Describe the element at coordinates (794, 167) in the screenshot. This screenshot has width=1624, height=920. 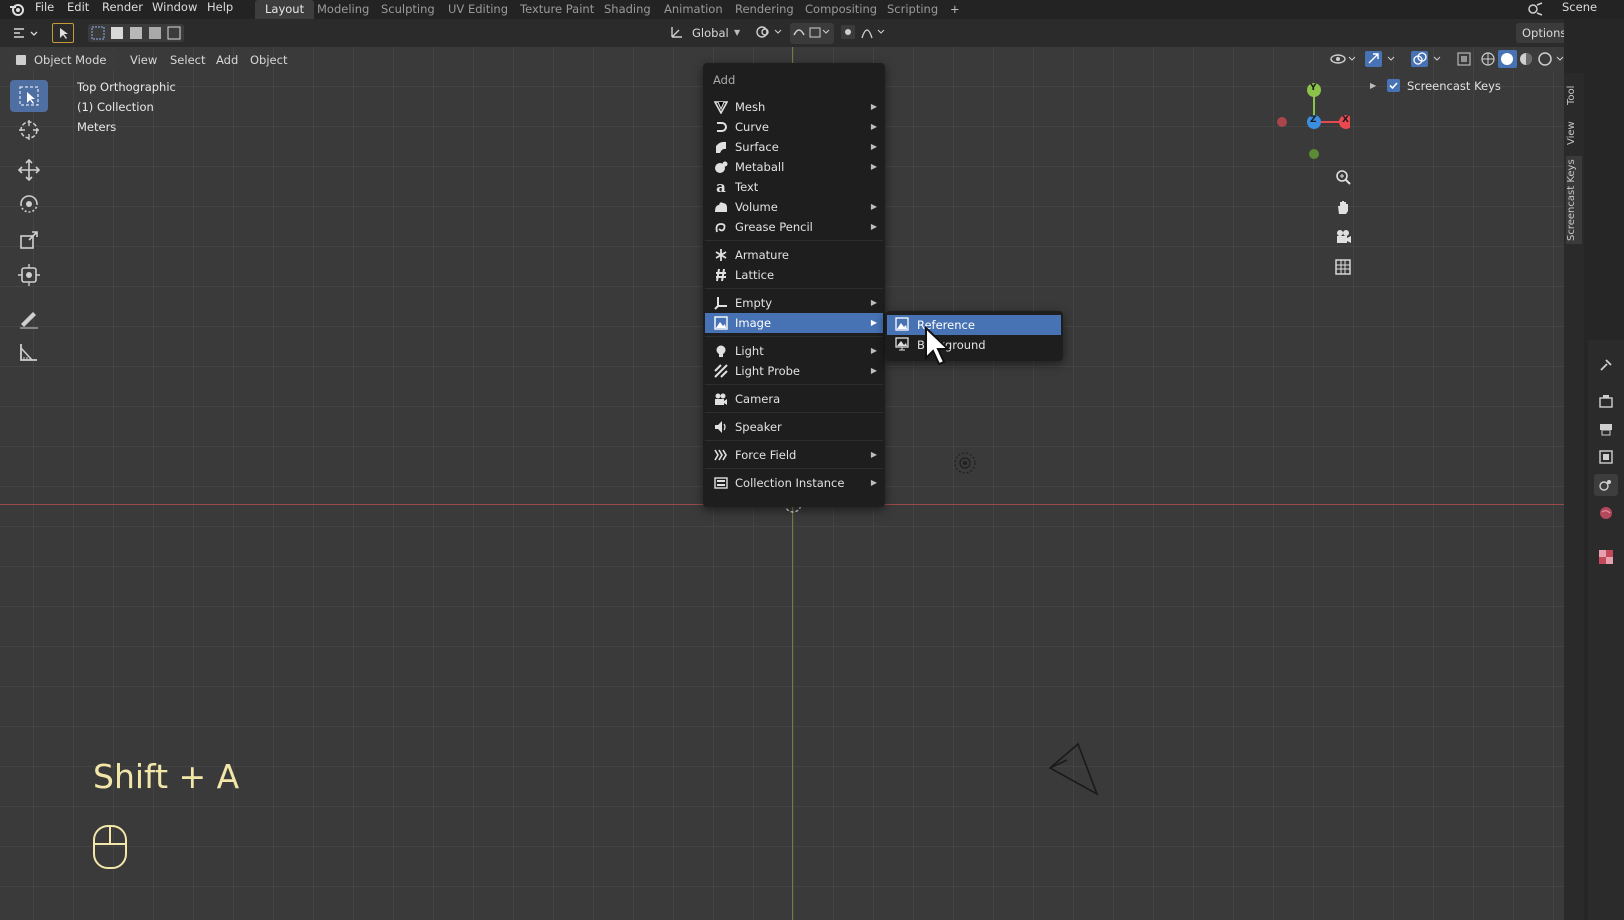
I see `menu-item-metaball: Metaball ▶` at that location.